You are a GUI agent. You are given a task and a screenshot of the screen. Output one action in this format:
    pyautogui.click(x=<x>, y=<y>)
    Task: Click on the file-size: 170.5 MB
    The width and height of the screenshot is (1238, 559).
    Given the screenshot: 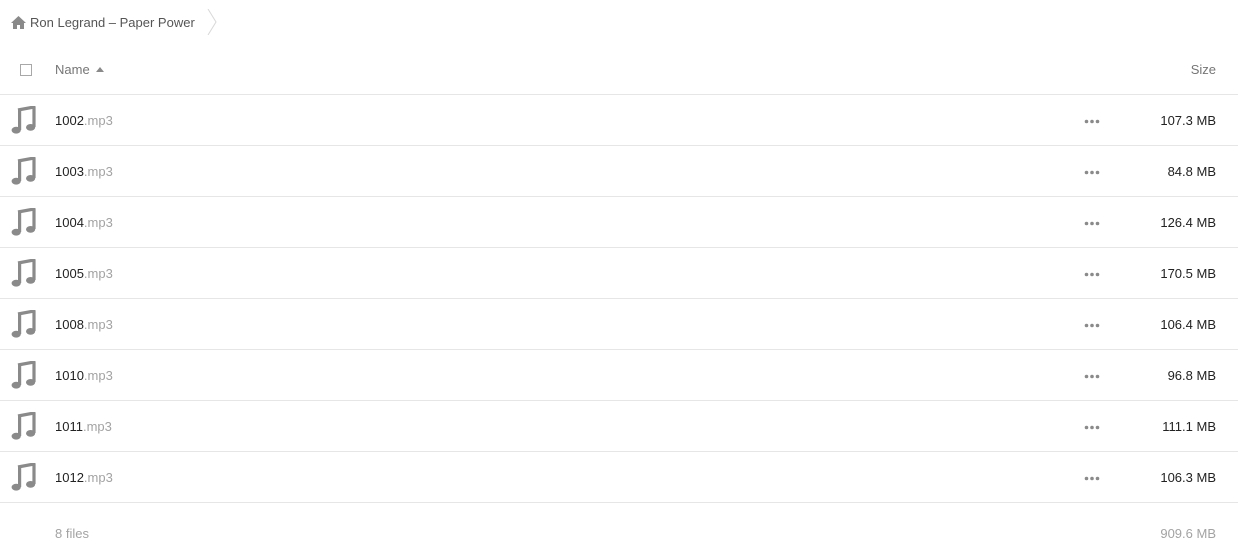 What is the action you would take?
    pyautogui.click(x=1188, y=273)
    